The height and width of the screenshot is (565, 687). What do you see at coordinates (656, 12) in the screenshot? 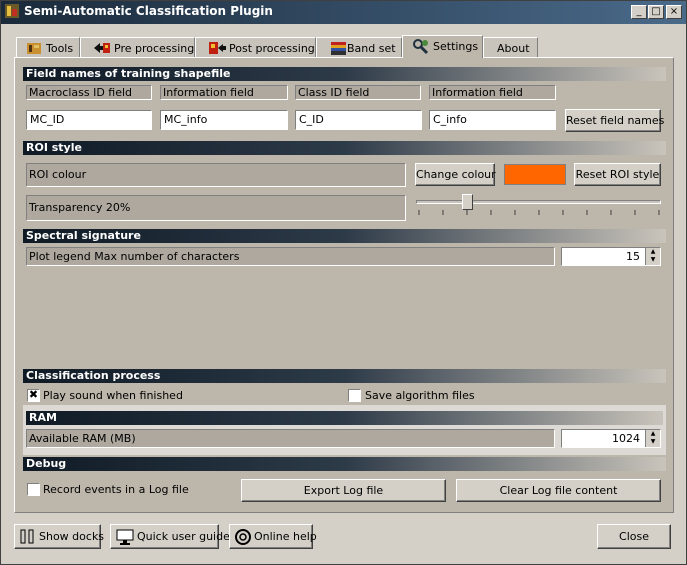
I see `maximize-button: □` at bounding box center [656, 12].